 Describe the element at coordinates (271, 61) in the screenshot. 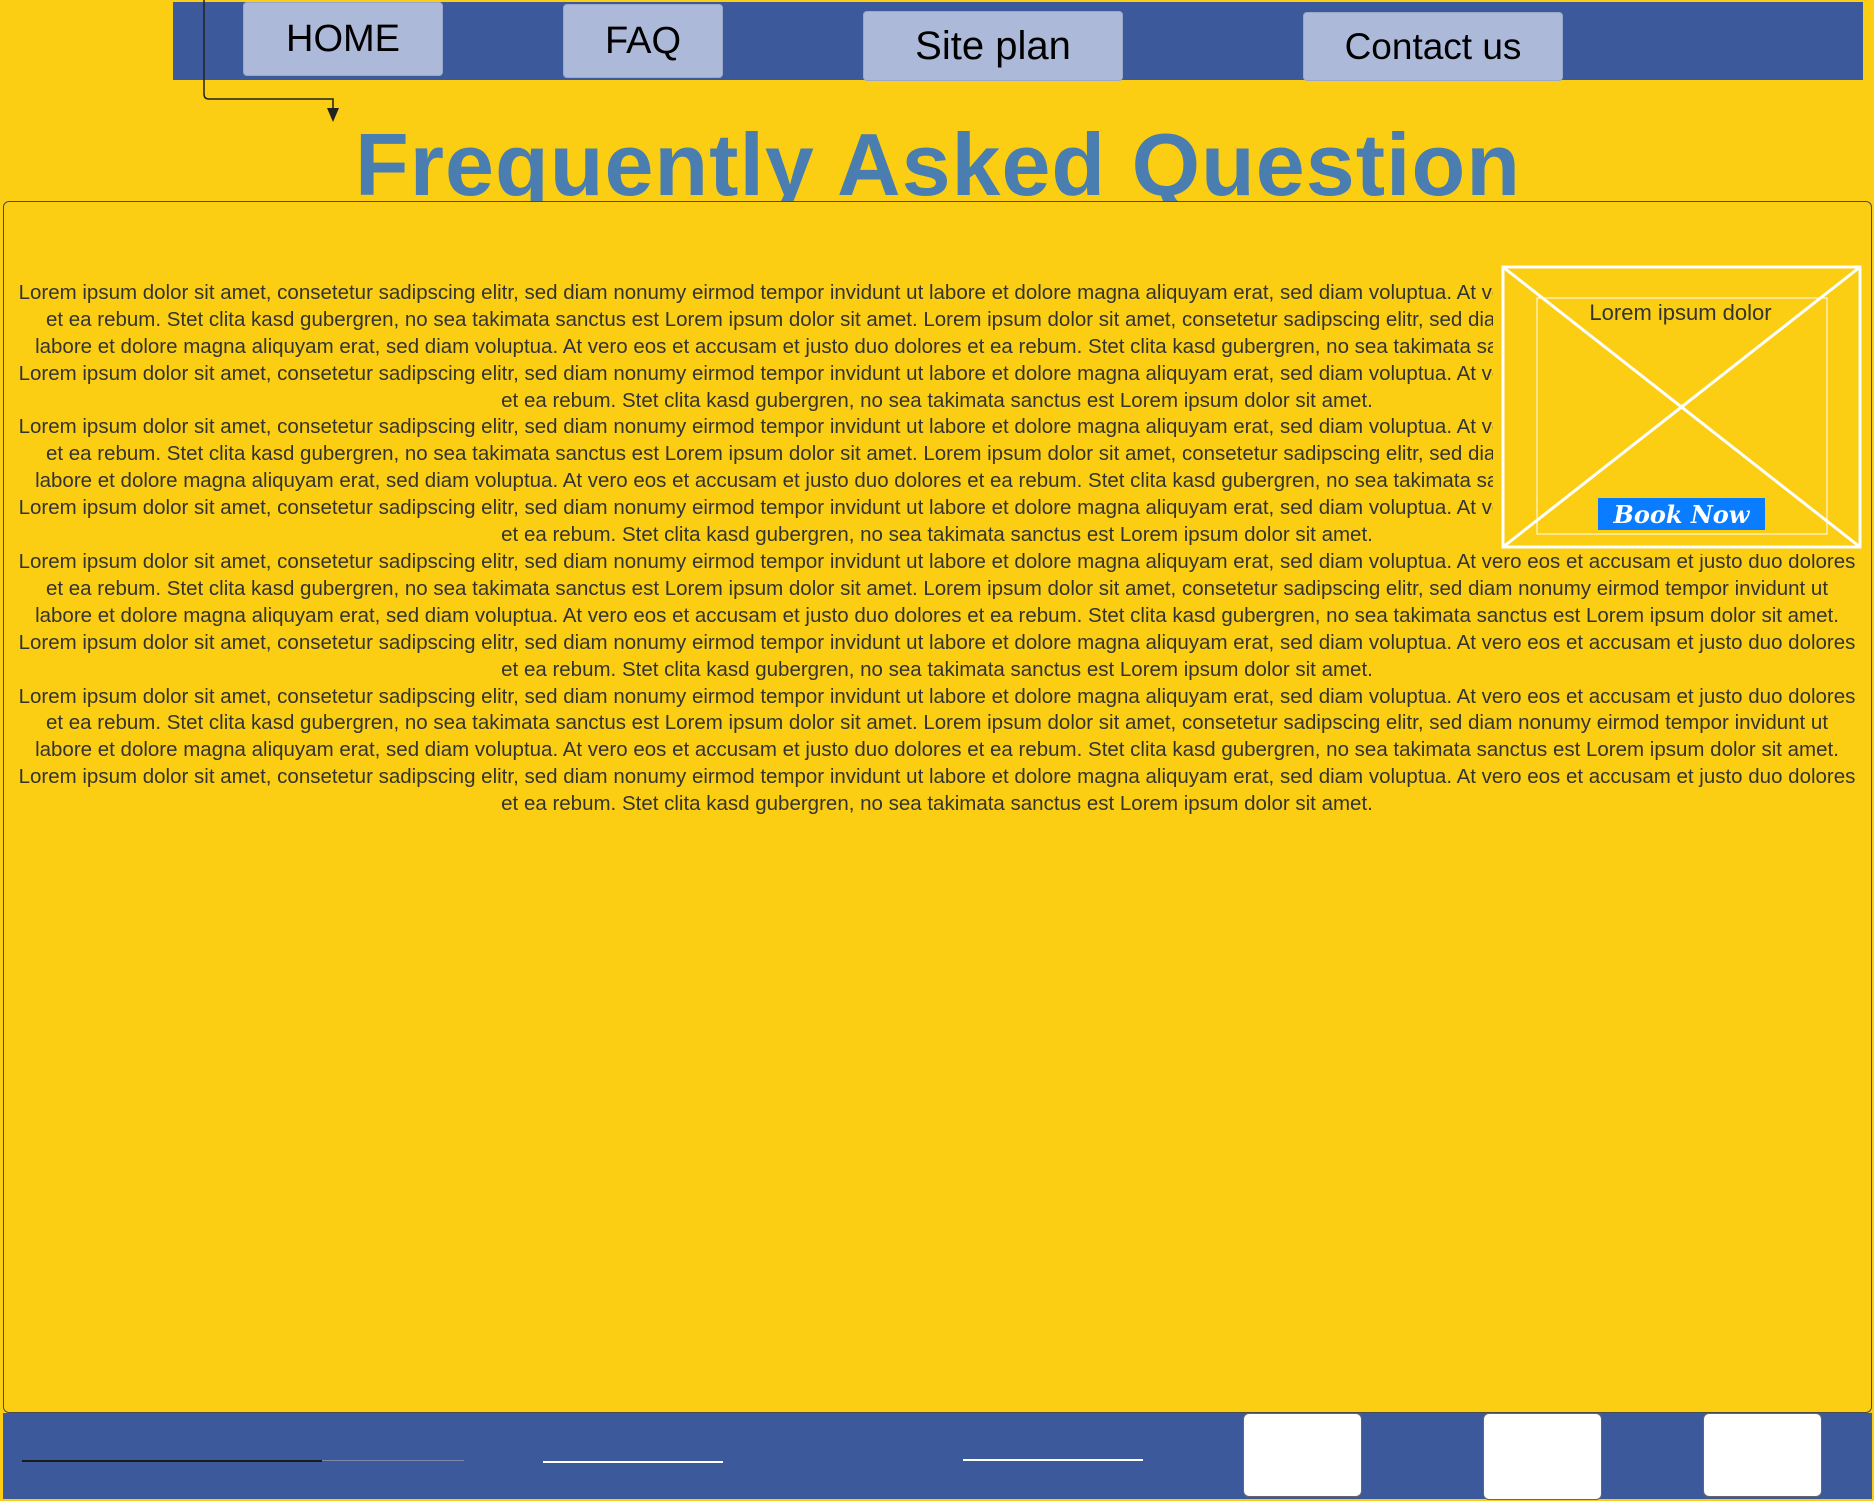

I see `flow-arrow-icon` at that location.